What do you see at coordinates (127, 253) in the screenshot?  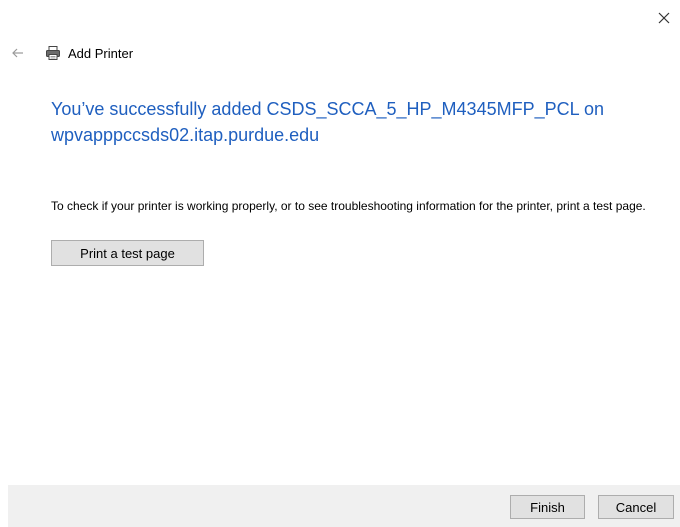 I see `print-test-page-button: Print a test page` at bounding box center [127, 253].